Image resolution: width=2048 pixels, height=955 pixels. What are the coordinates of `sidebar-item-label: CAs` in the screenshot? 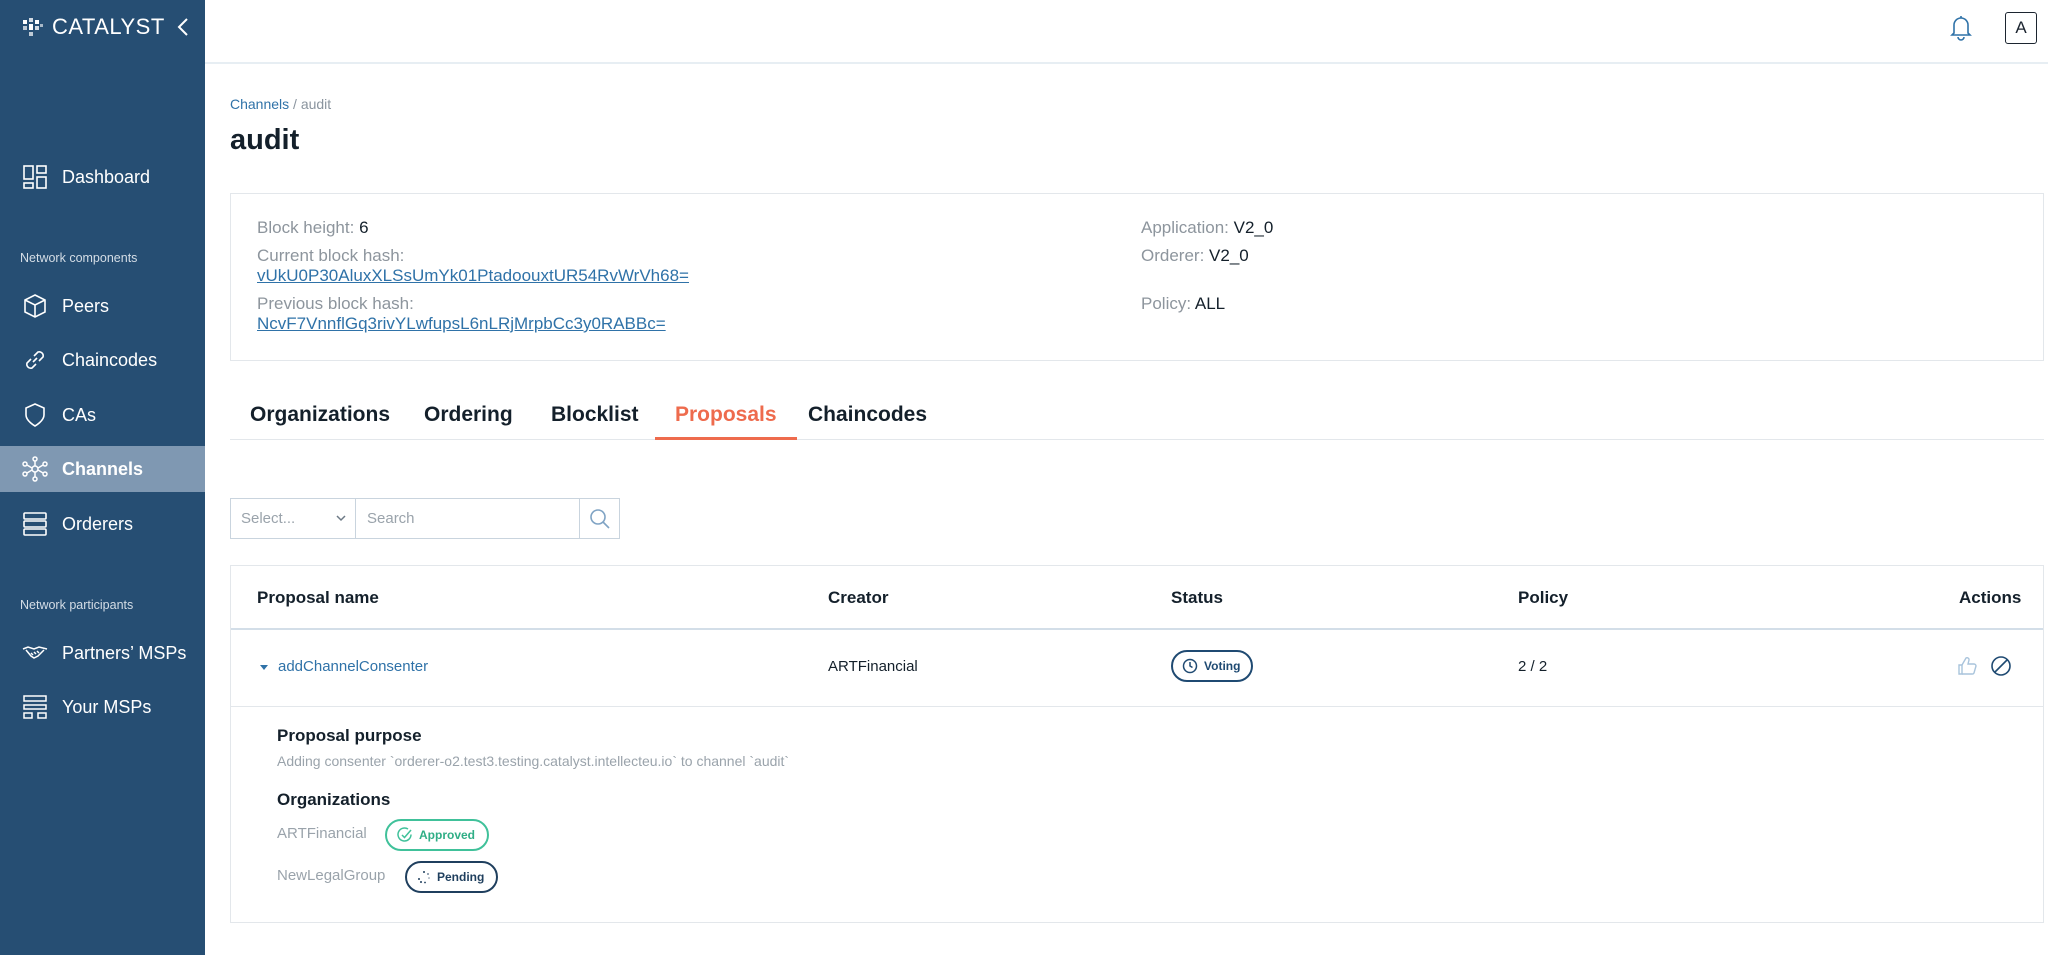 It's located at (79, 414).